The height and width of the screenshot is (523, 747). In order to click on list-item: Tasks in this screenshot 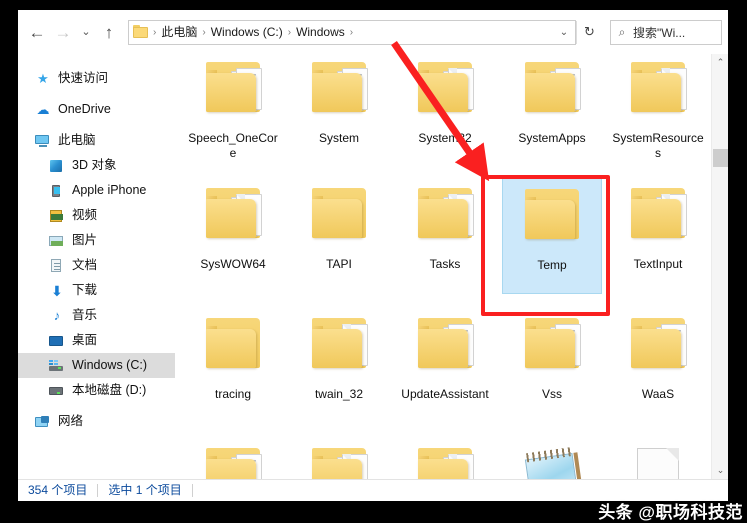, I will do `click(445, 235)`.